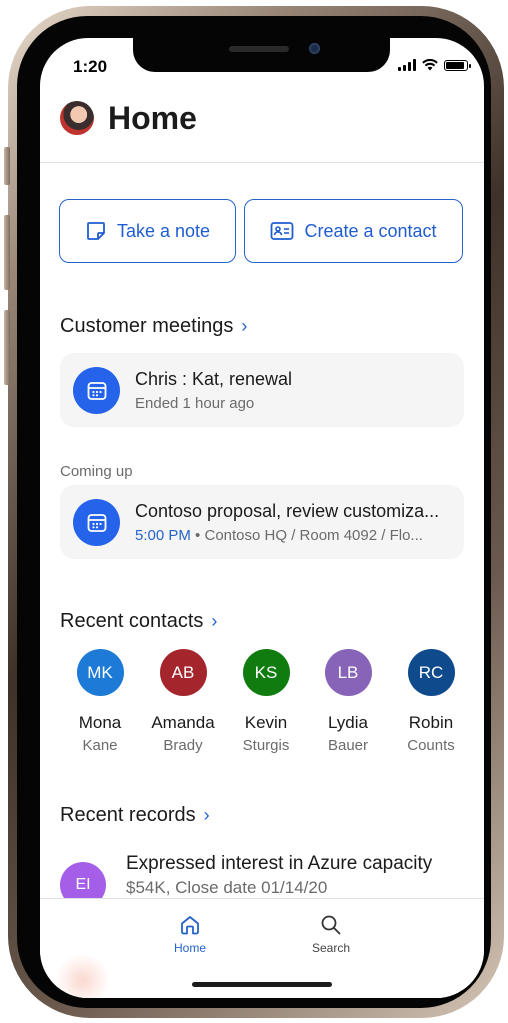 The image size is (508, 1023). What do you see at coordinates (331, 925) in the screenshot?
I see `search-icon` at bounding box center [331, 925].